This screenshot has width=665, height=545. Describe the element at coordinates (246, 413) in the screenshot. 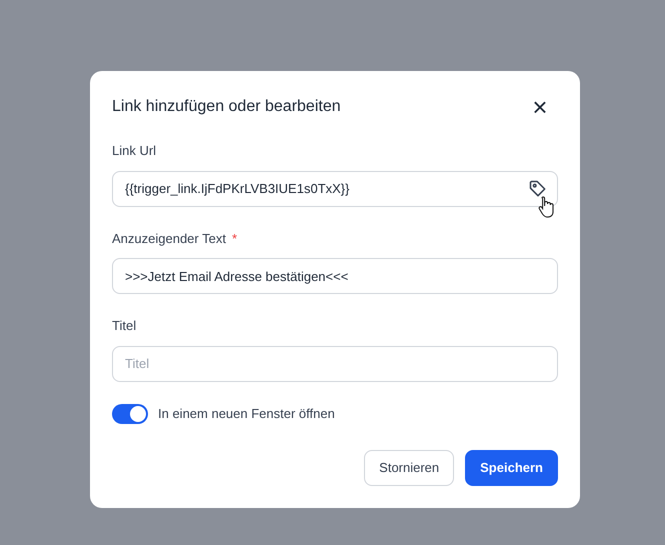

I see `toggle-label: In einem neuen Fenster öffnen` at that location.